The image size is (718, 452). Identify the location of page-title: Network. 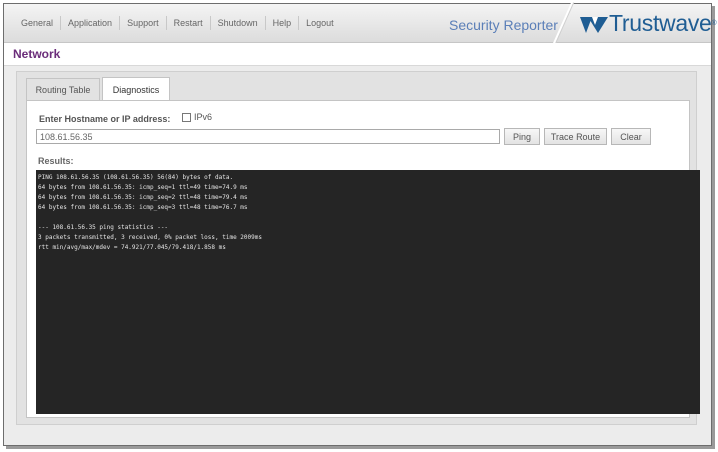
(37, 54).